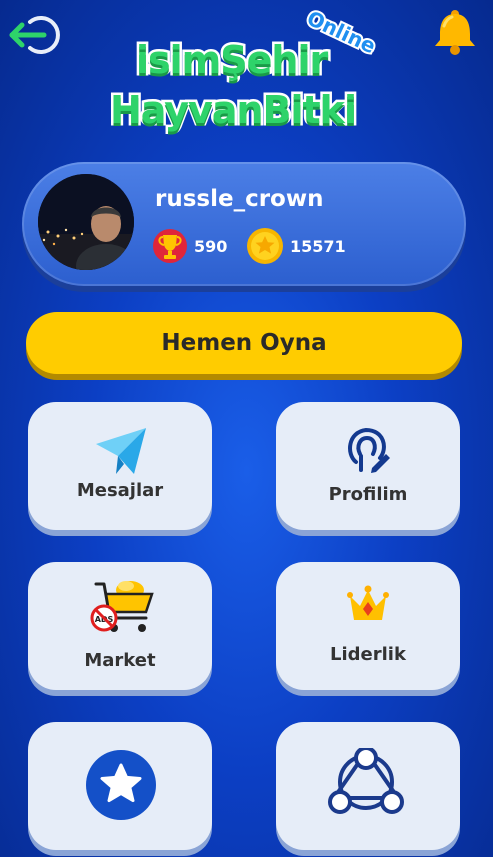 The width and height of the screenshot is (493, 857). Describe the element at coordinates (368, 654) in the screenshot. I see `leaderboard-label: Liderlik` at that location.